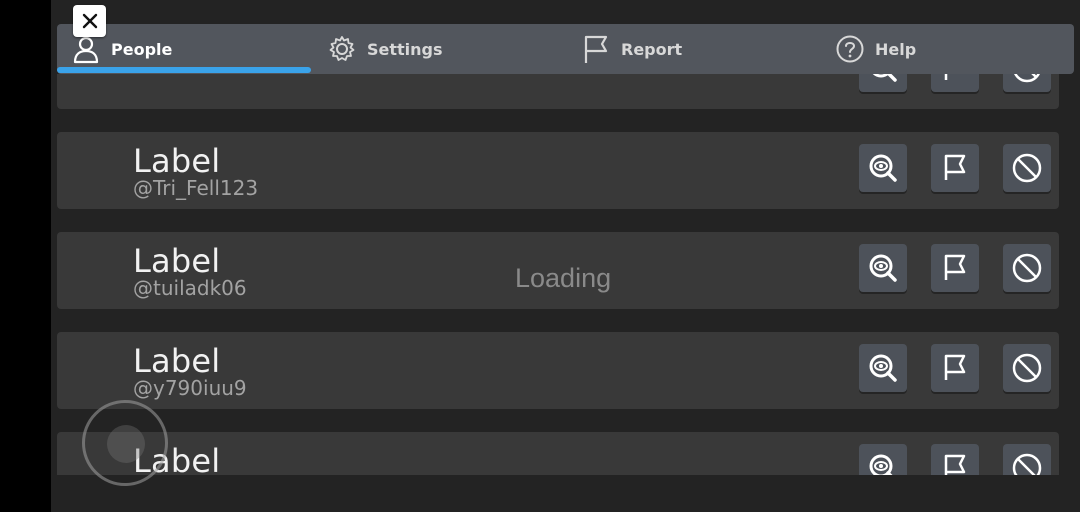  Describe the element at coordinates (196, 188) in the screenshot. I see `player-username: @Tri_Fell123` at that location.